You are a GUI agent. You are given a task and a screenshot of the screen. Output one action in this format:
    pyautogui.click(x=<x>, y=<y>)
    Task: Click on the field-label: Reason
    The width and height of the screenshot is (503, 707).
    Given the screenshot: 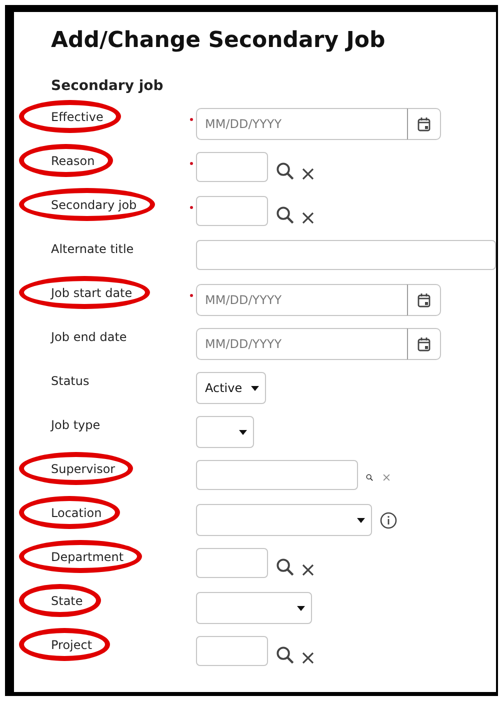 What is the action you would take?
    pyautogui.click(x=73, y=160)
    